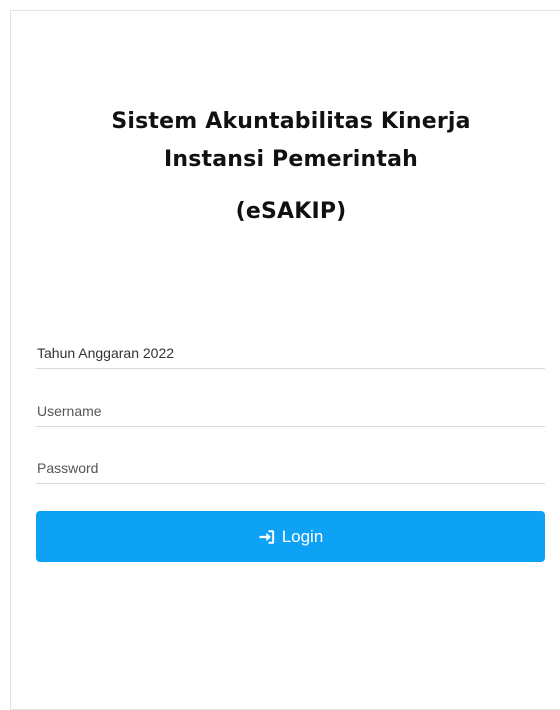  I want to click on app-title-line1: Sistem Akuntabilitas Kinerja, so click(291, 121).